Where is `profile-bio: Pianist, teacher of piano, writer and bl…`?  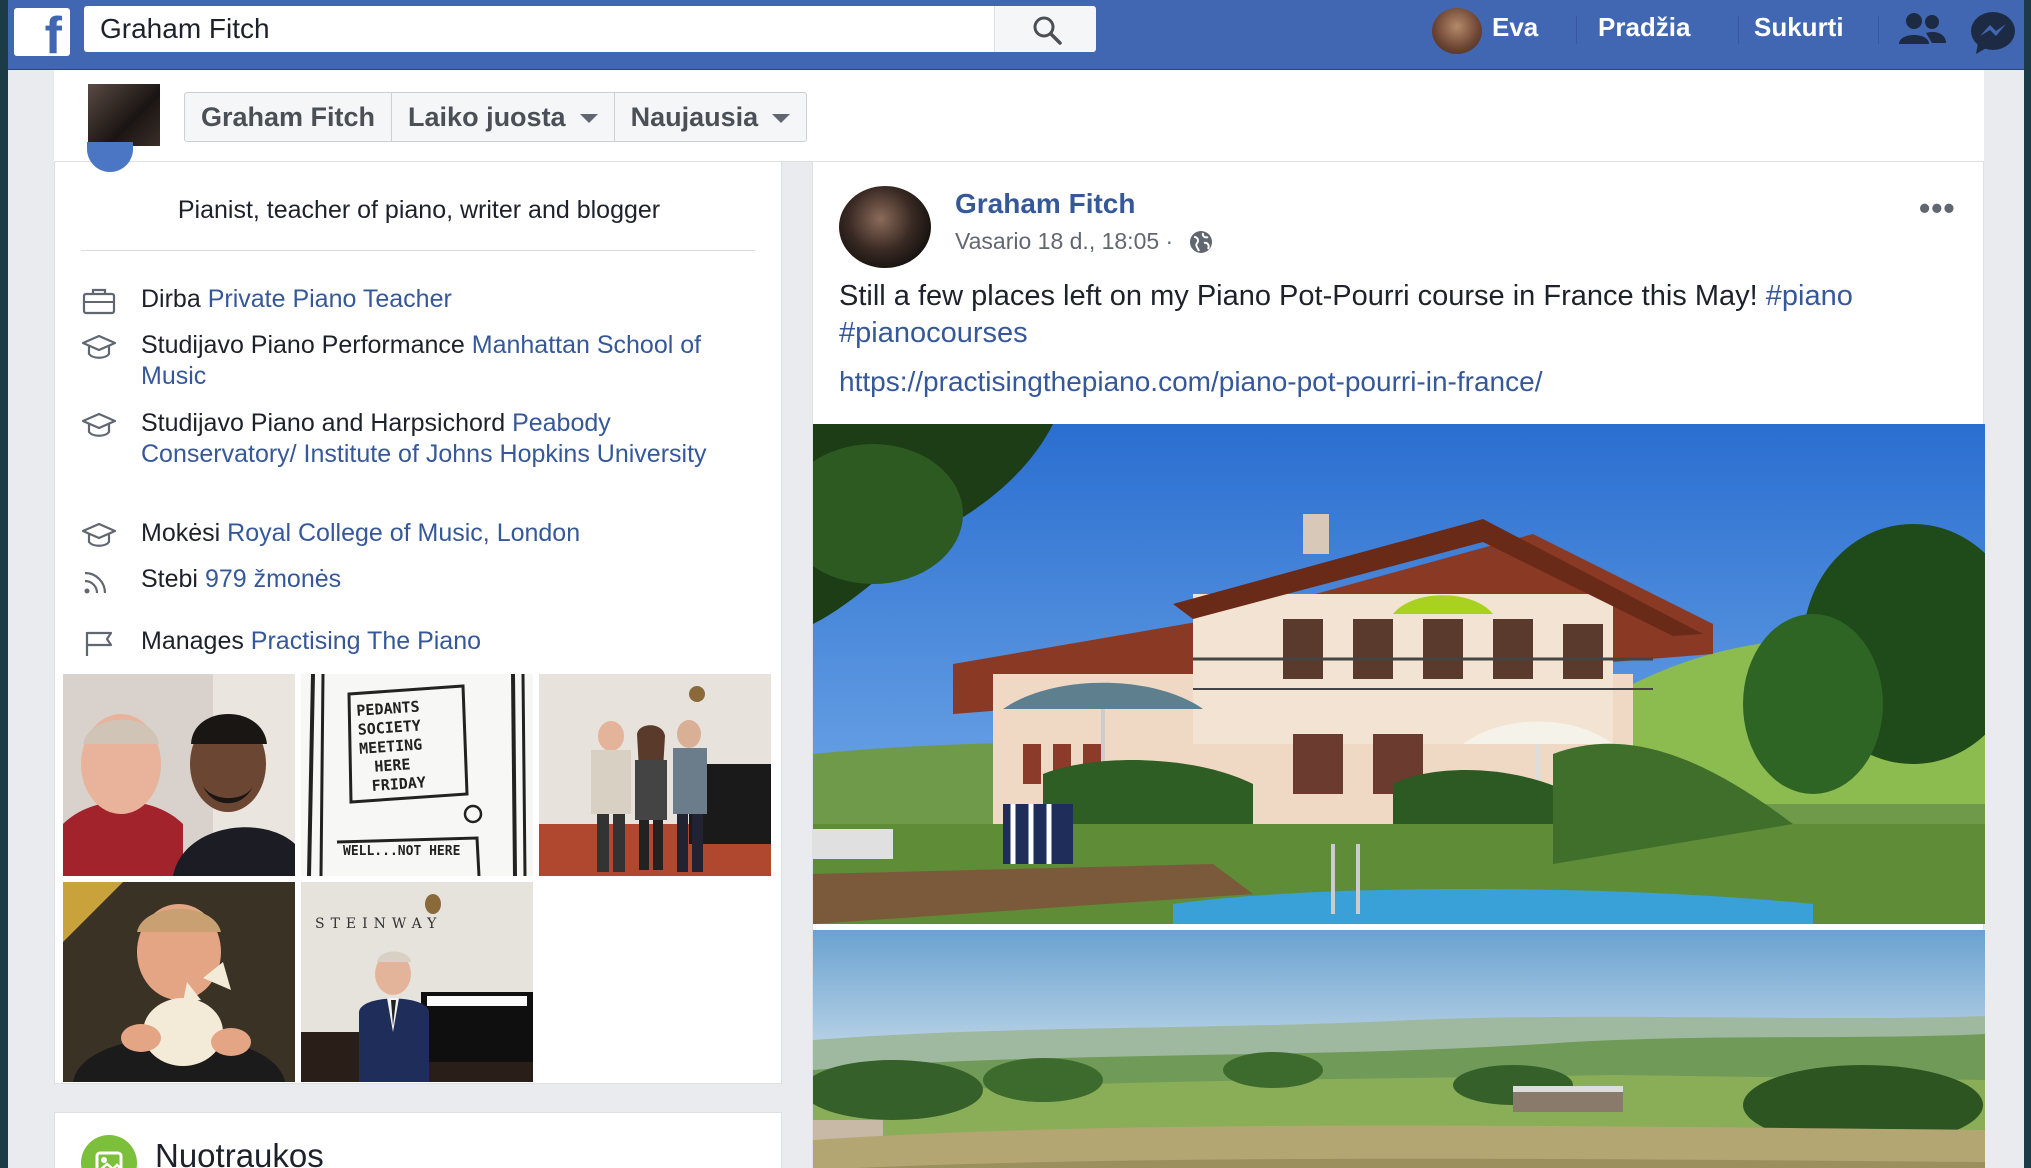 profile-bio: Pianist, teacher of piano, writer and bl… is located at coordinates (419, 210).